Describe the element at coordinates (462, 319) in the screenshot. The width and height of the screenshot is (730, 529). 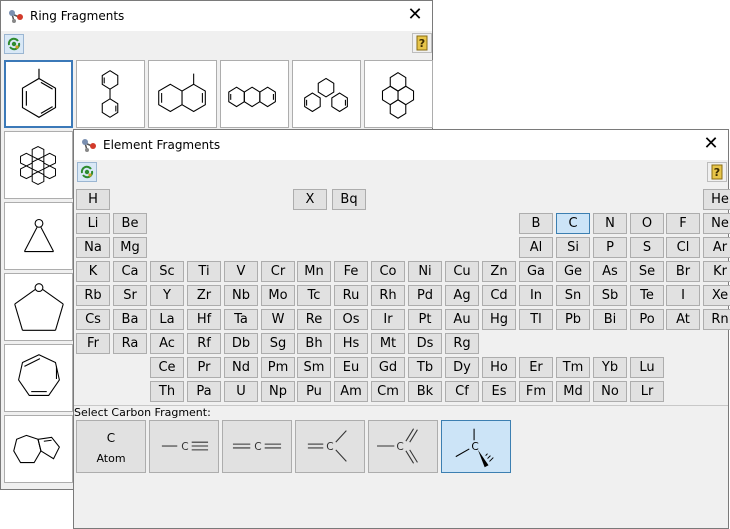
I see `element-button-Au: Au` at that location.